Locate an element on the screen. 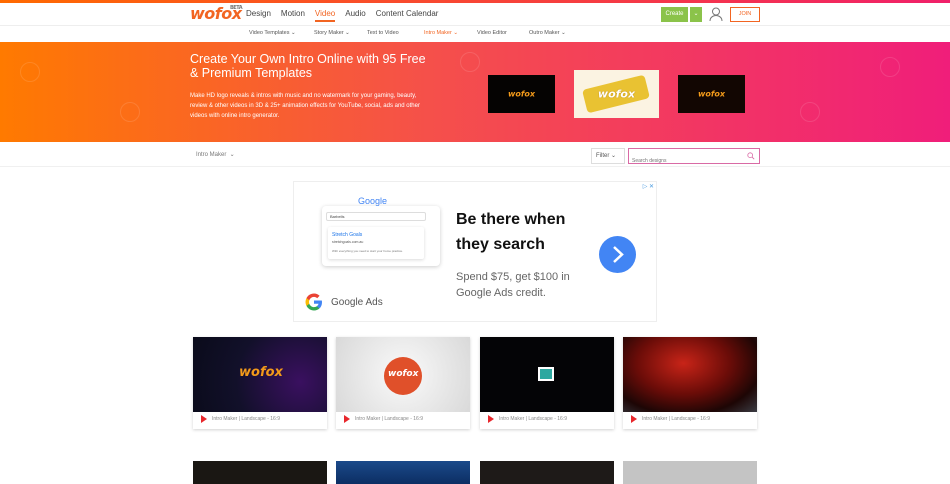  join-button: JOIN is located at coordinates (745, 14).